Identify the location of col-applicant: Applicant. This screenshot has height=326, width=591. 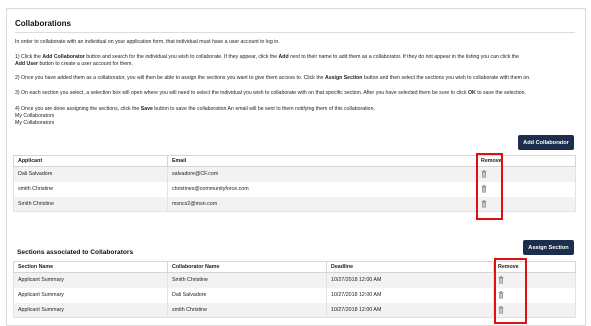
(90, 161).